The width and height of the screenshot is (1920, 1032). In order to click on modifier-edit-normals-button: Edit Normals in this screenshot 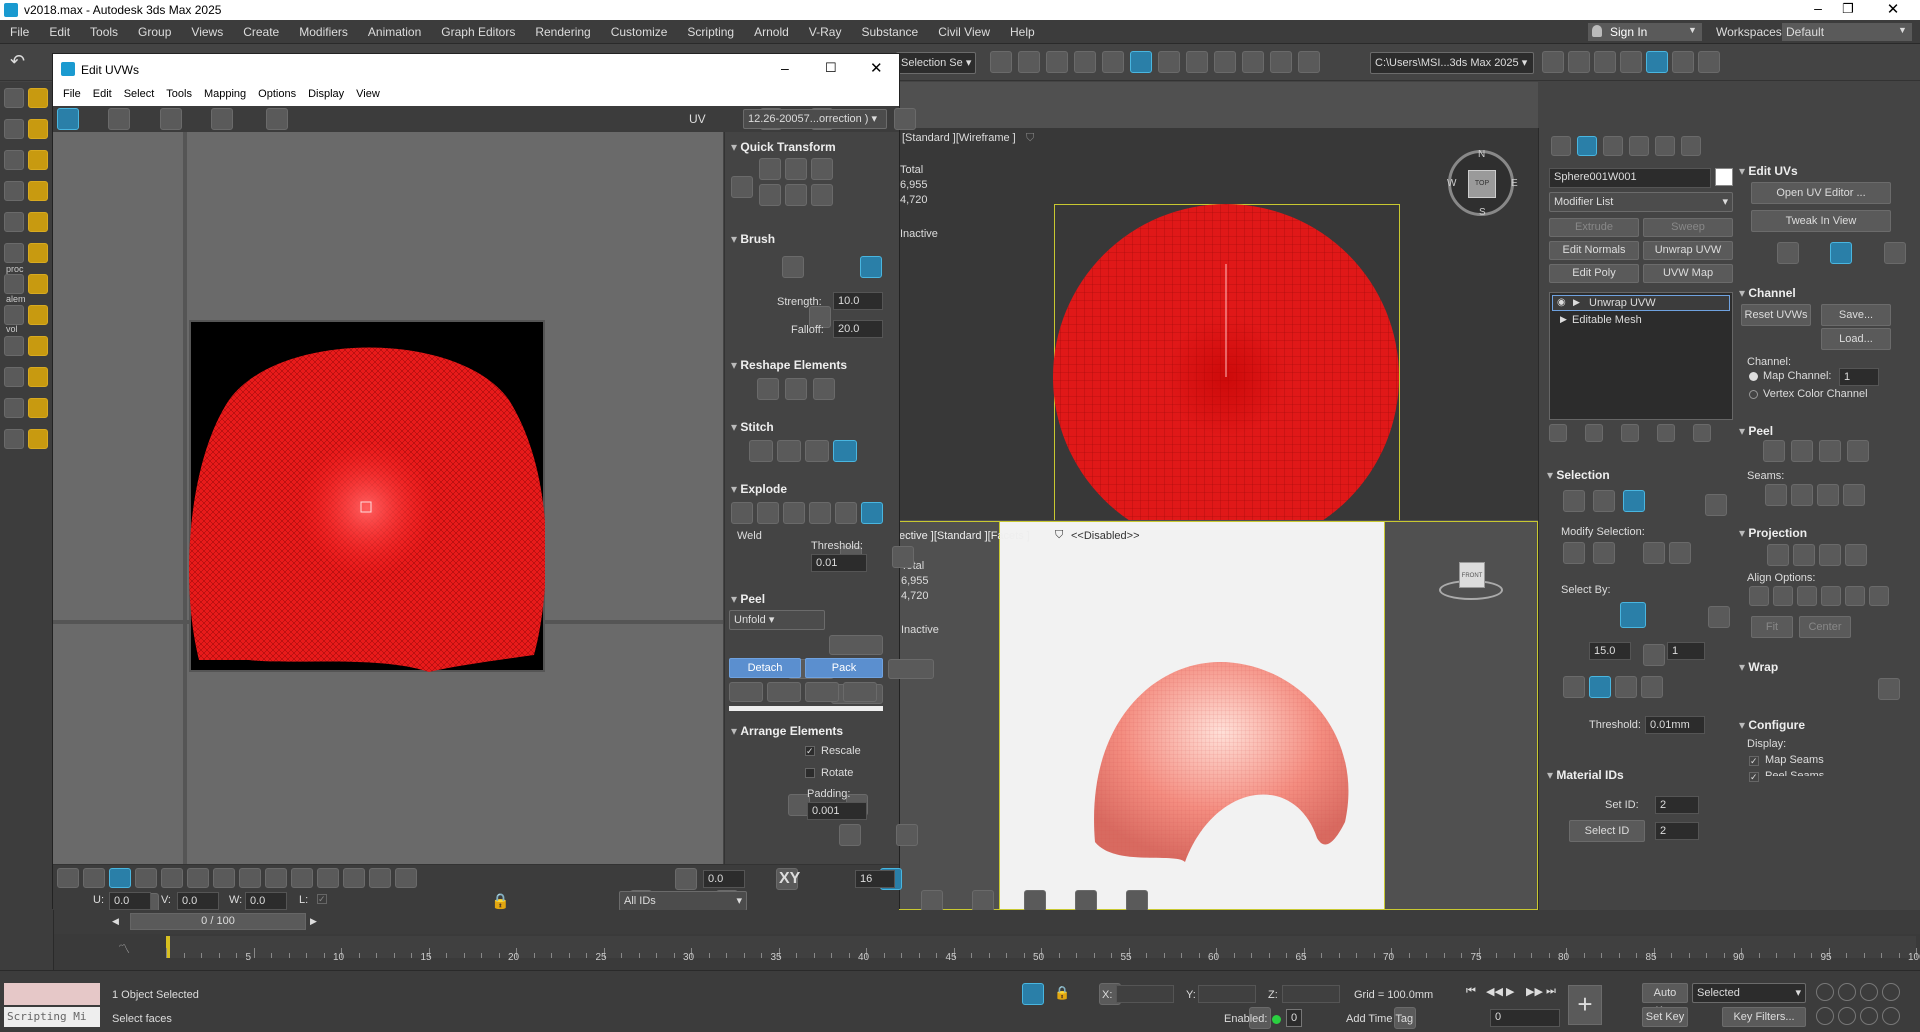, I will do `click(1594, 250)`.